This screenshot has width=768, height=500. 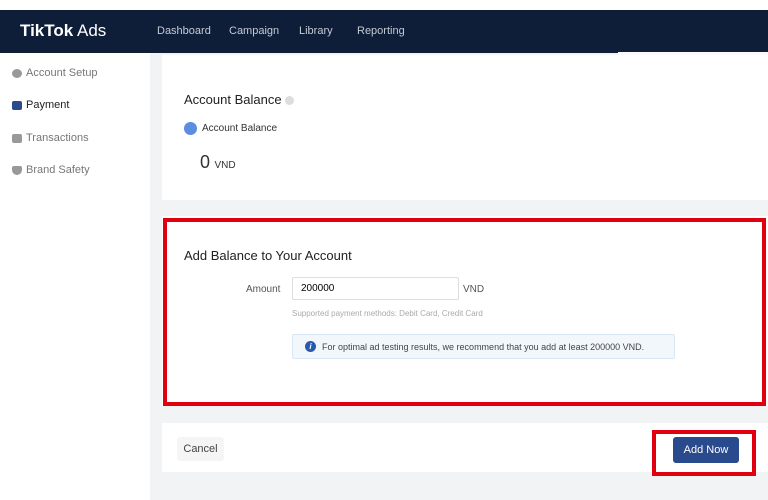 I want to click on gear-icon, so click(x=17, y=73).